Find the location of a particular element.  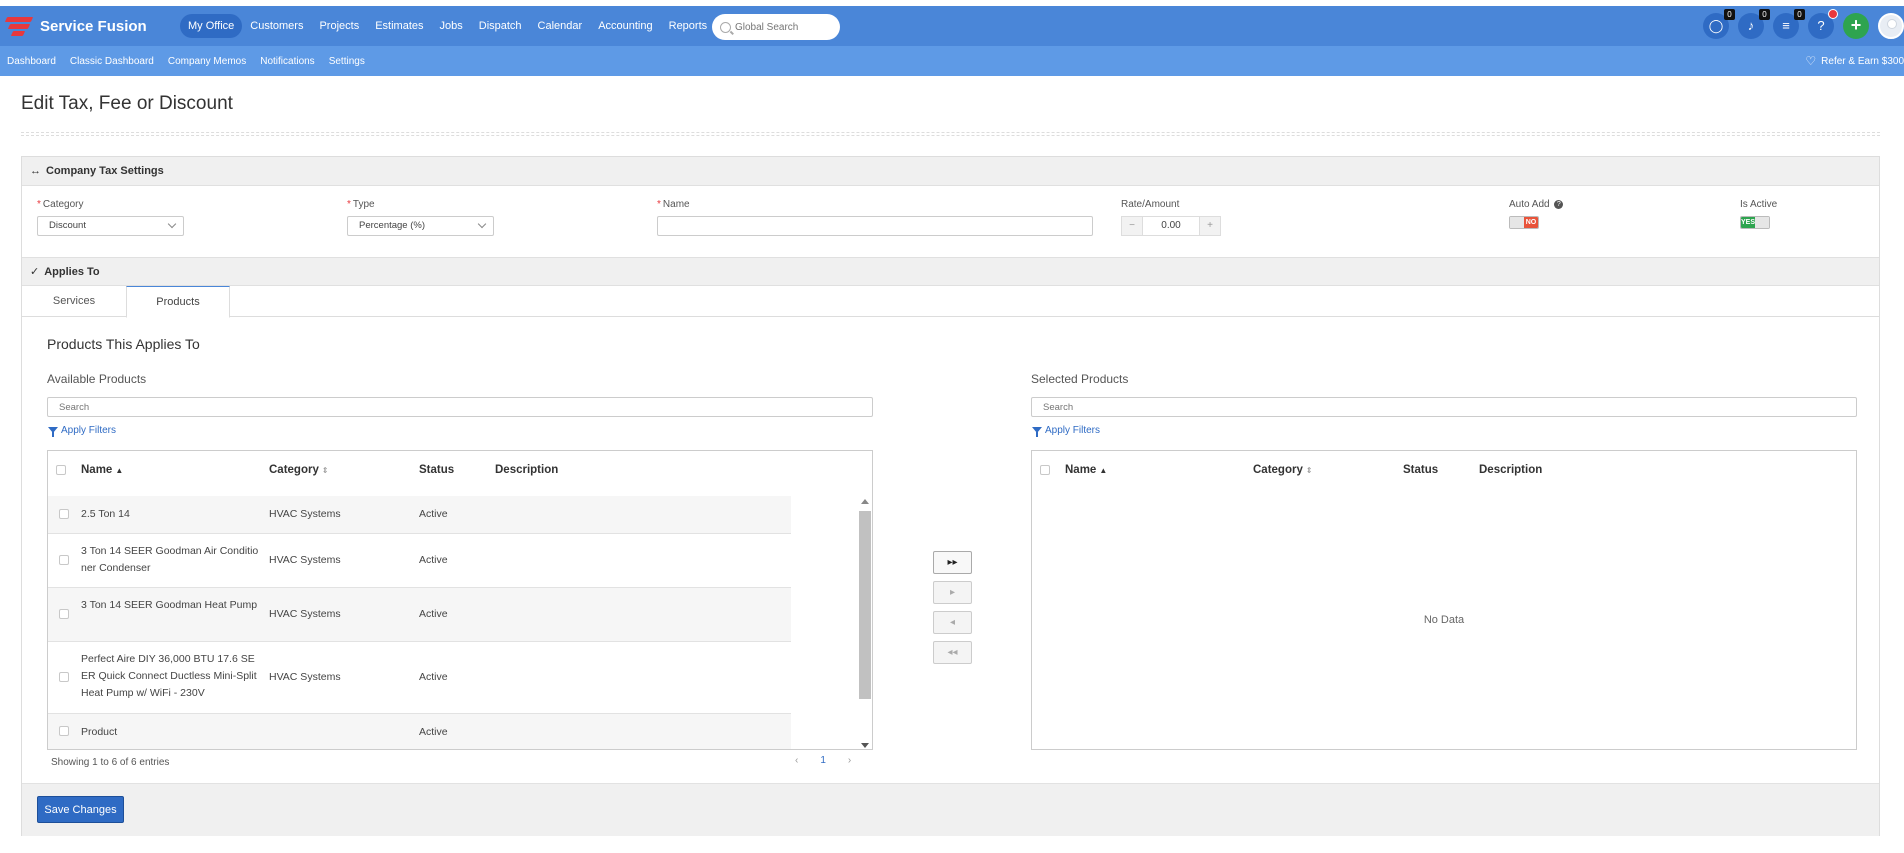

prev-page-icon: ‹ is located at coordinates (796, 760).